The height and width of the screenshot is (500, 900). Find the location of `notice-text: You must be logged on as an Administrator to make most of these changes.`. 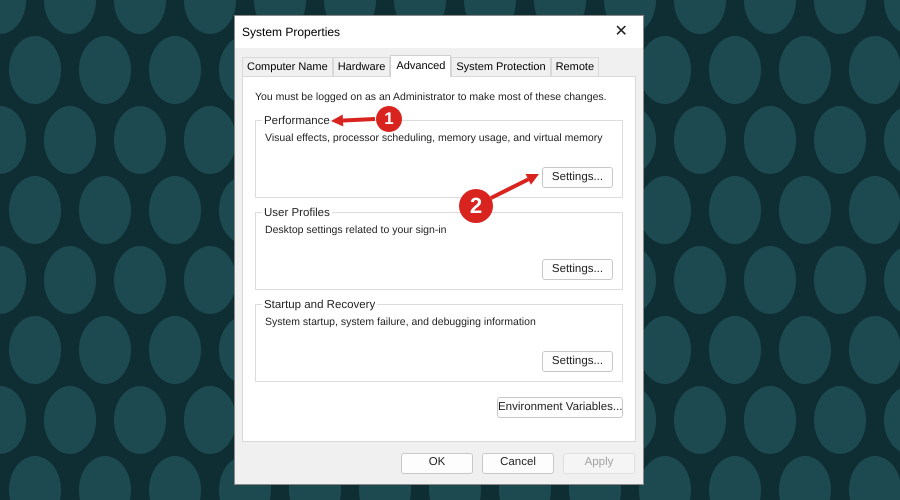

notice-text: You must be logged on as an Administrator to make most of these changes. is located at coordinates (431, 97).